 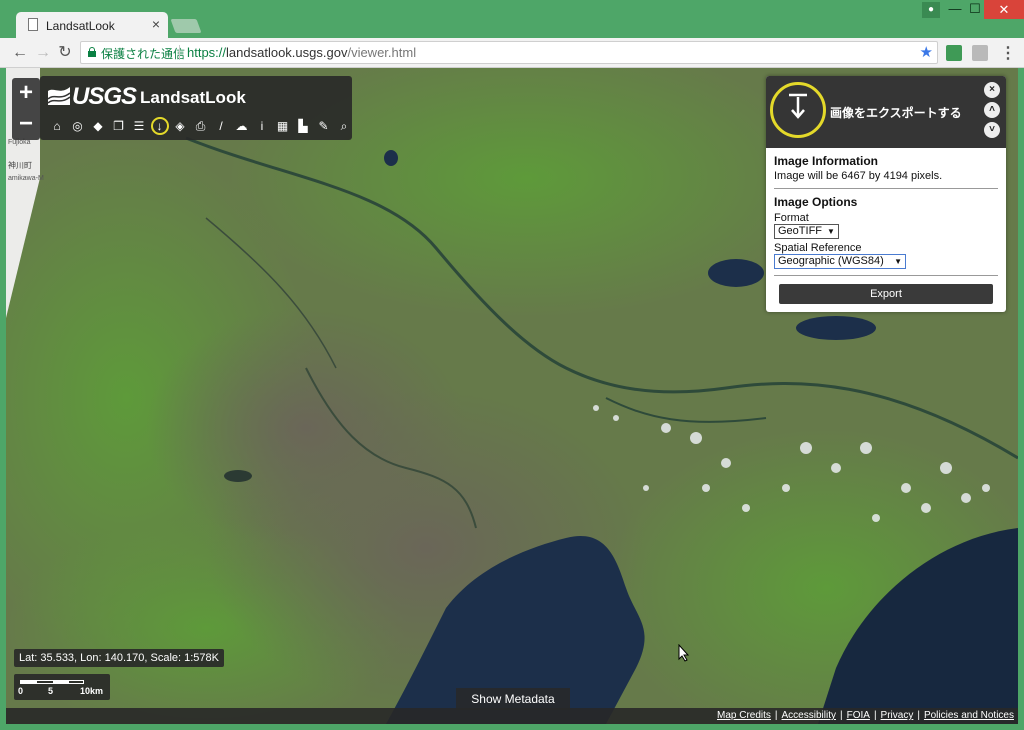 I want to click on secure-label: 保護された通信, so click(x=143, y=54).